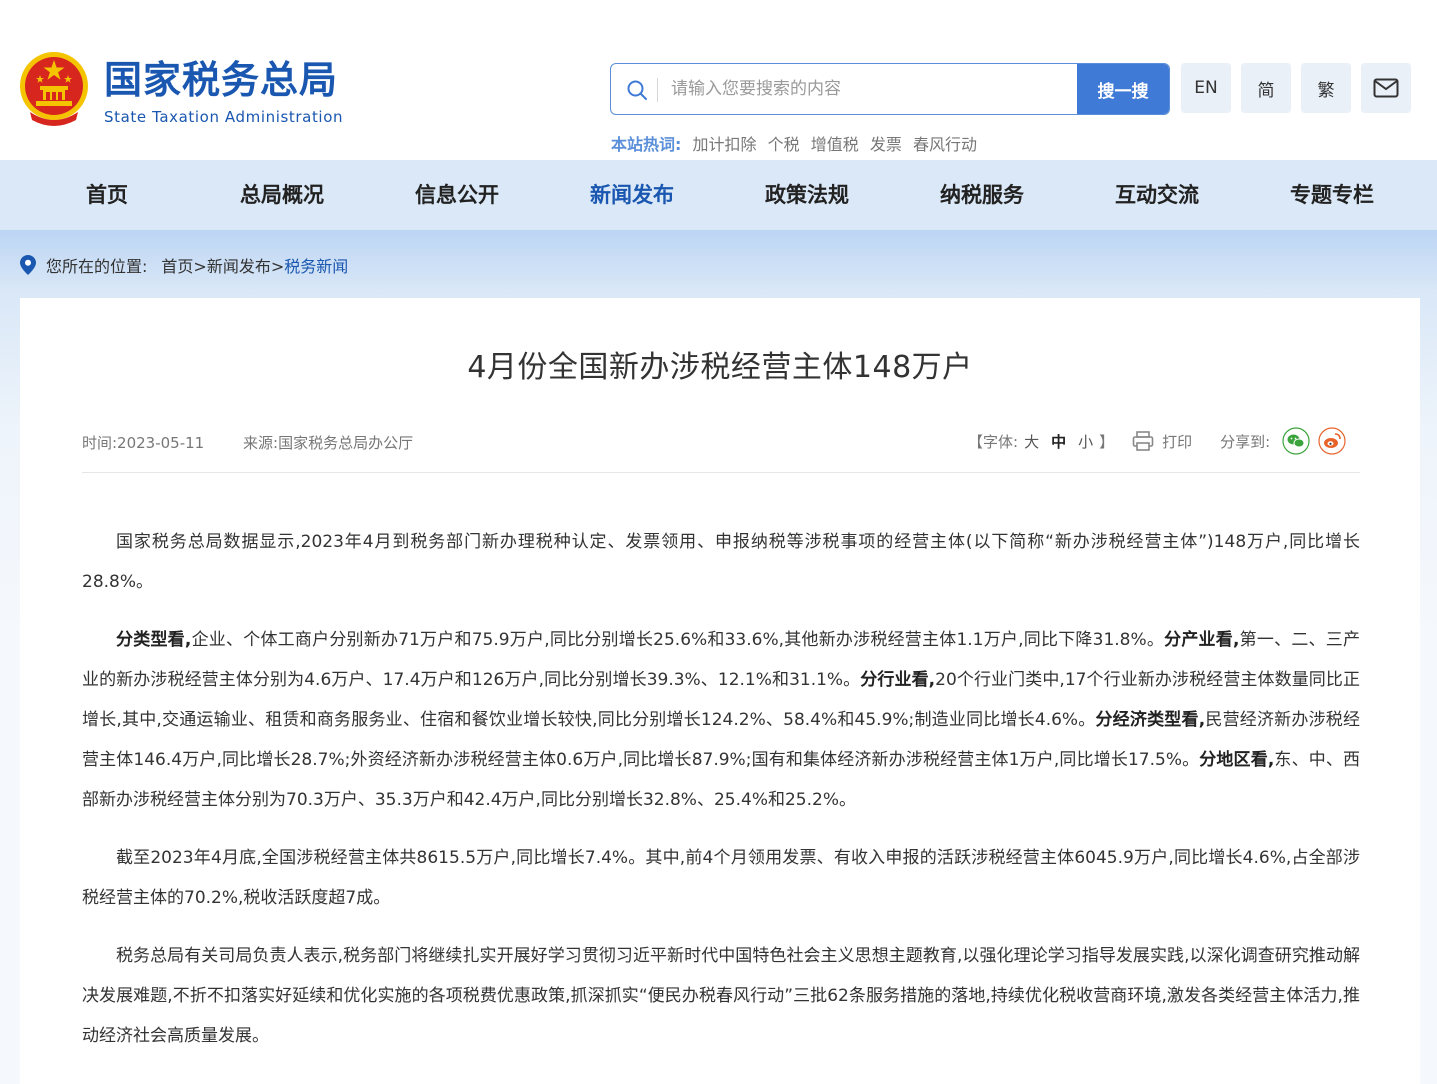  What do you see at coordinates (945, 144) in the screenshot?
I see `hotword-link: 春风行动` at bounding box center [945, 144].